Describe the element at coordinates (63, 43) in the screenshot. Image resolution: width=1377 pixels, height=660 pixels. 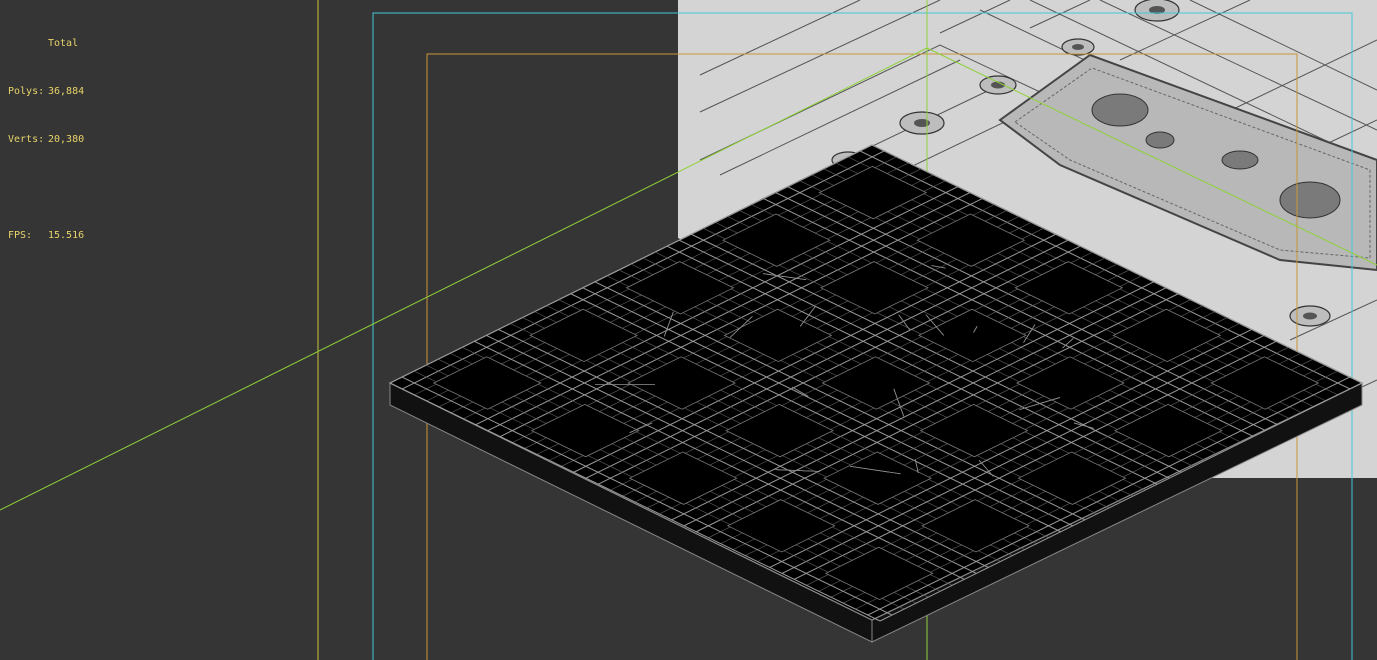
I see `stats-heading: Total` at that location.